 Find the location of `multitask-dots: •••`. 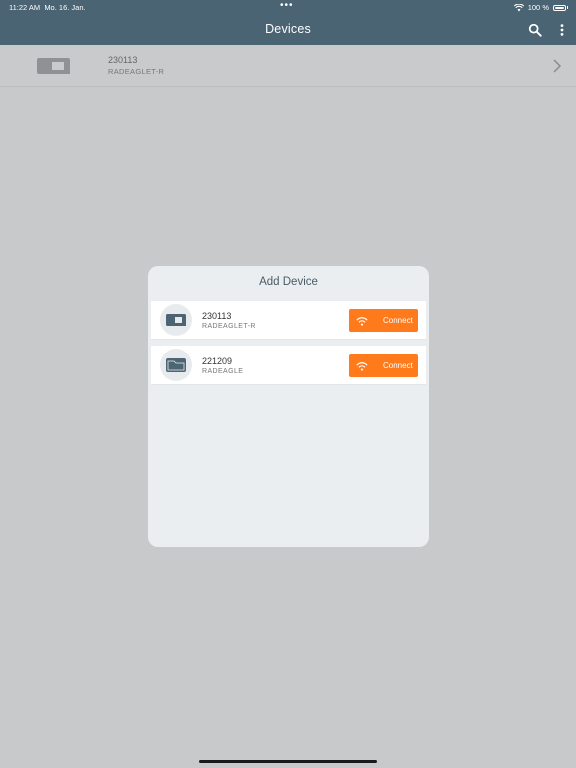

multitask-dots: ••• is located at coordinates (287, 5).